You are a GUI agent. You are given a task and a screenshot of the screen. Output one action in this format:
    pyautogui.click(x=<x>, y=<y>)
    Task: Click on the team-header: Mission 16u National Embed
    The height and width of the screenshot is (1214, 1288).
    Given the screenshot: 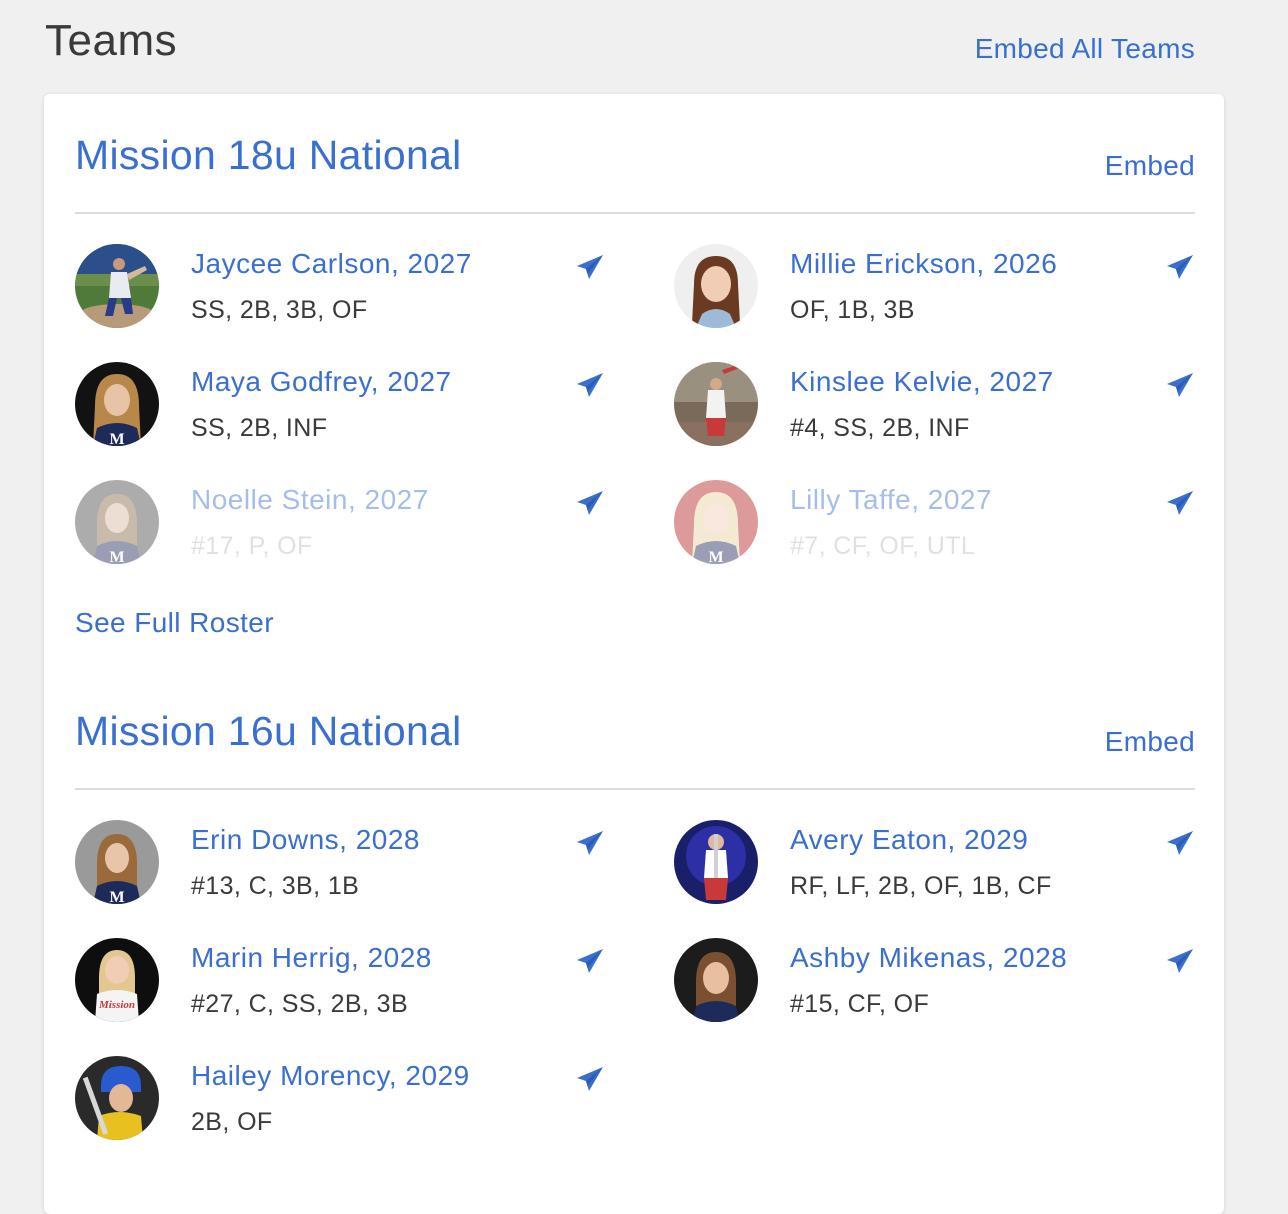 What is the action you would take?
    pyautogui.click(x=635, y=730)
    